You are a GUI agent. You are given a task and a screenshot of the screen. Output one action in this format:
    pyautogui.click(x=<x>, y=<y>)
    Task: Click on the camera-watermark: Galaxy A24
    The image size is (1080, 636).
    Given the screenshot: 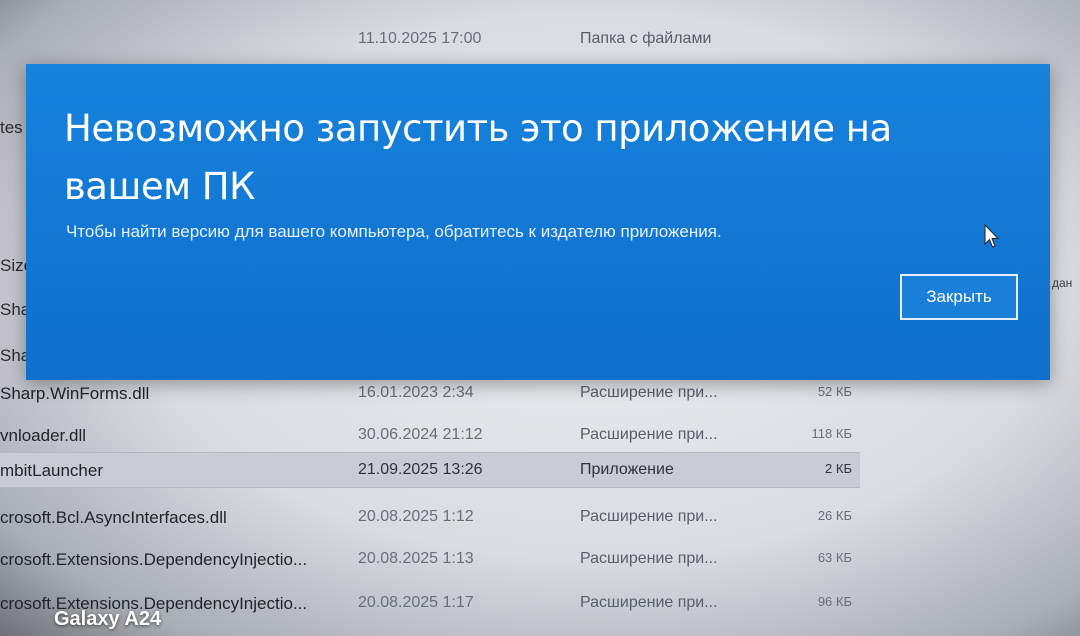 What is the action you would take?
    pyautogui.click(x=108, y=619)
    